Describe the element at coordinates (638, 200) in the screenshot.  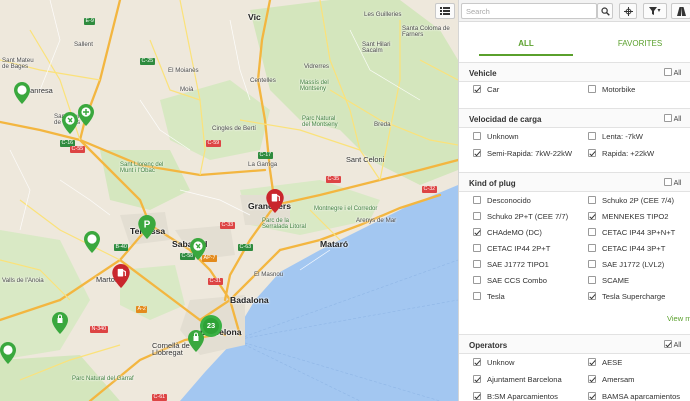
I see `option-label: Schuko 2P (CEE 7/4)` at that location.